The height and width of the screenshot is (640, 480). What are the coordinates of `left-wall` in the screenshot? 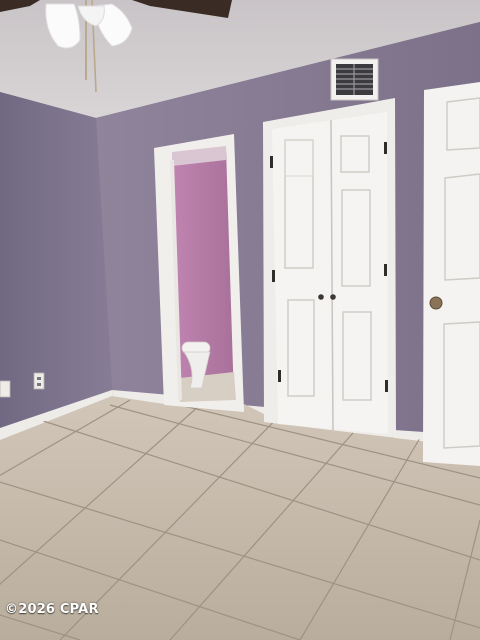 It's located at (56, 262).